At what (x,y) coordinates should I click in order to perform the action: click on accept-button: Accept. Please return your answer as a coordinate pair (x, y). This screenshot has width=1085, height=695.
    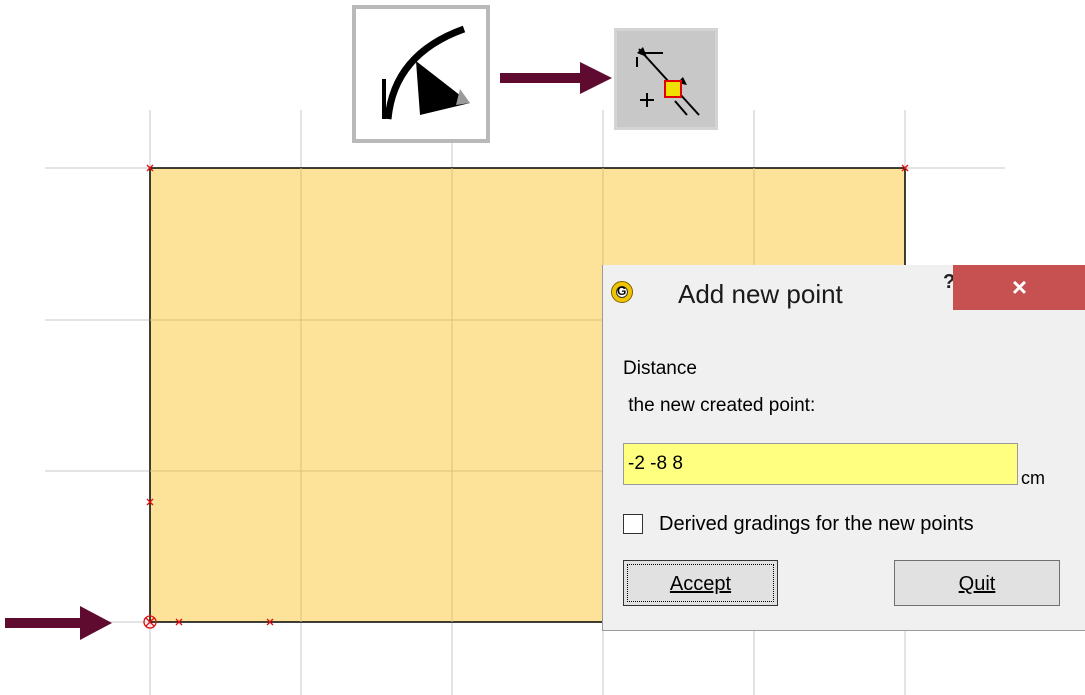
    Looking at the image, I should click on (700, 583).